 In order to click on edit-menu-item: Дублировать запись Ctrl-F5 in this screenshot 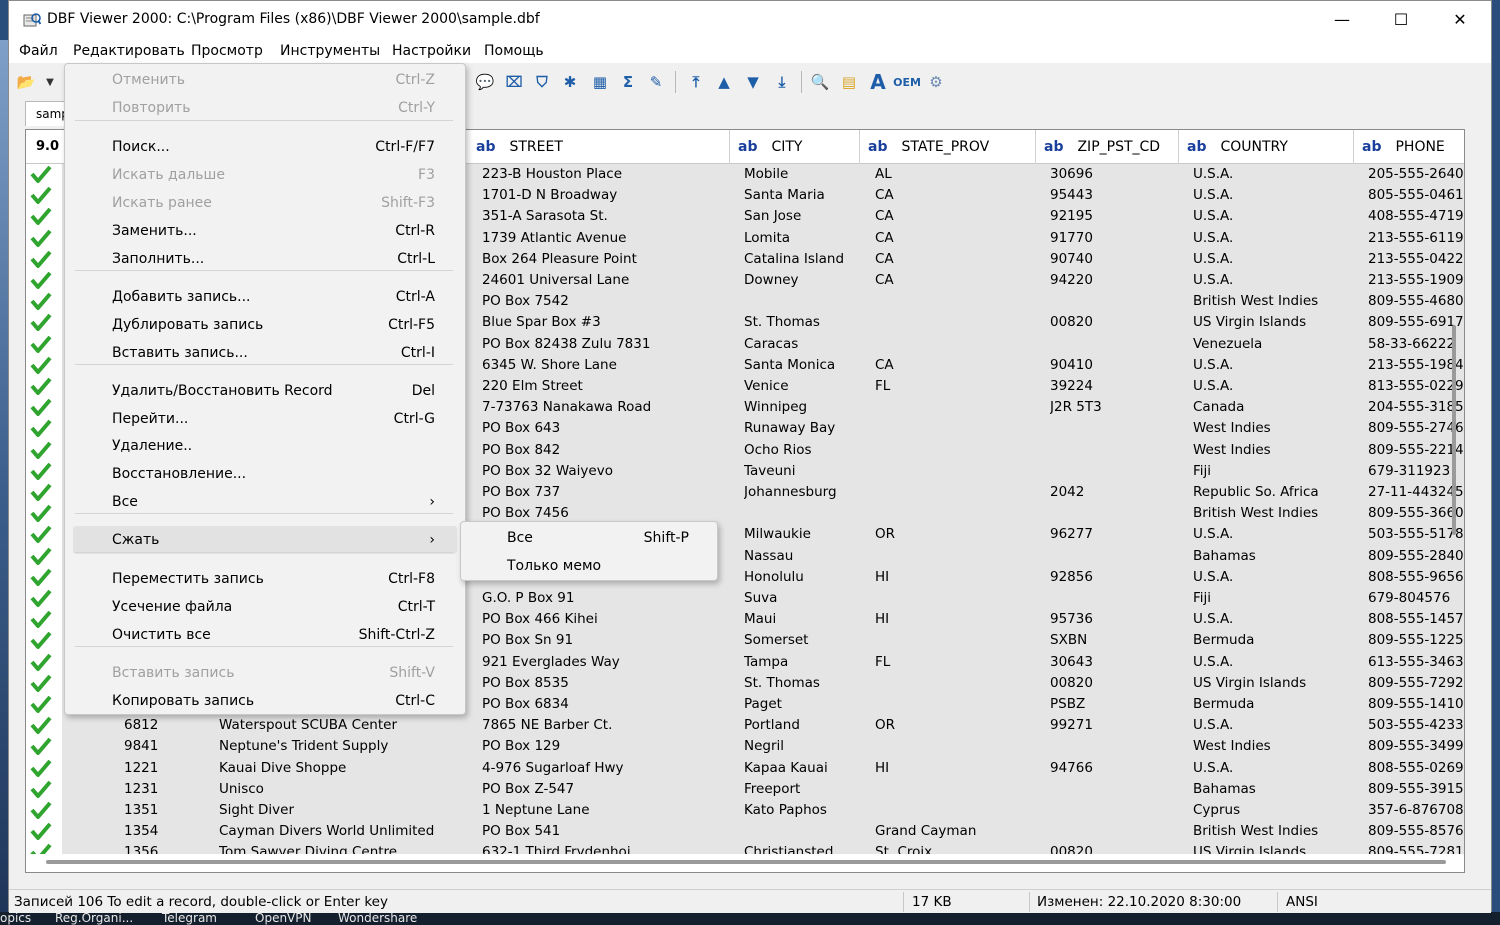, I will do `click(265, 325)`.